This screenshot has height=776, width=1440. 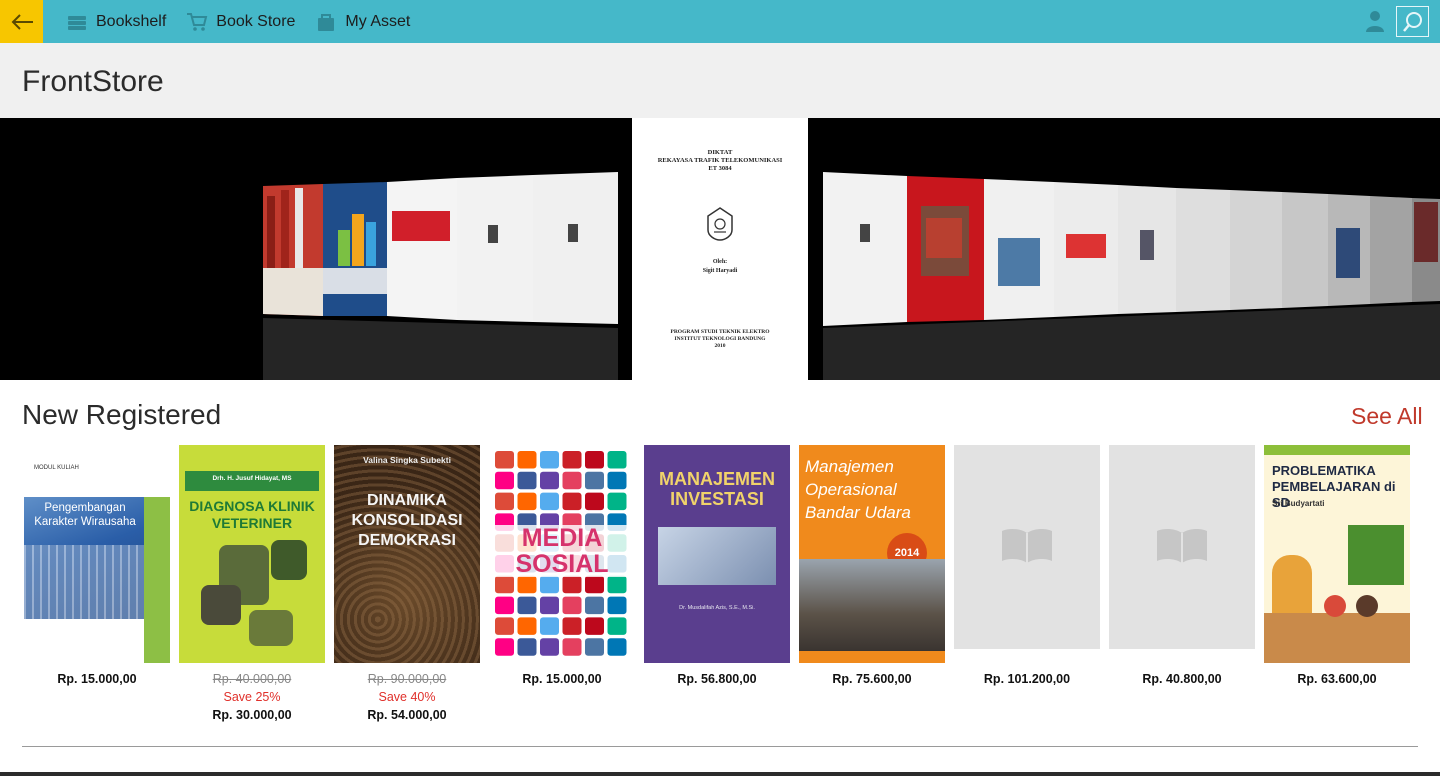 What do you see at coordinates (872, 554) in the screenshot?
I see `book-cover: Manajemen Operasional Bandar Udara 2014` at bounding box center [872, 554].